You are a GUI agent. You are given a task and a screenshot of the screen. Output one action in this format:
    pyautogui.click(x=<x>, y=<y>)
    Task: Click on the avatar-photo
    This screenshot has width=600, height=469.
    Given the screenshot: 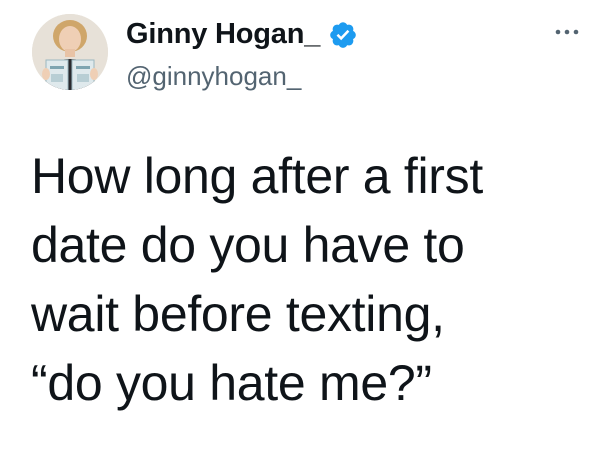 What is the action you would take?
    pyautogui.click(x=70, y=52)
    